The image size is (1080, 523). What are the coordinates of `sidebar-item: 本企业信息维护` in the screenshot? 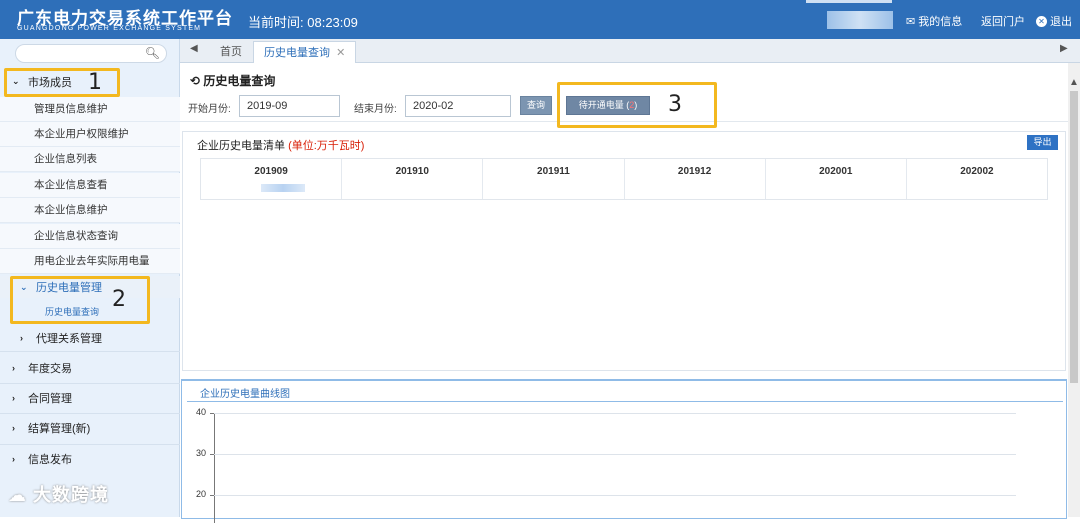 It's located at (90, 210).